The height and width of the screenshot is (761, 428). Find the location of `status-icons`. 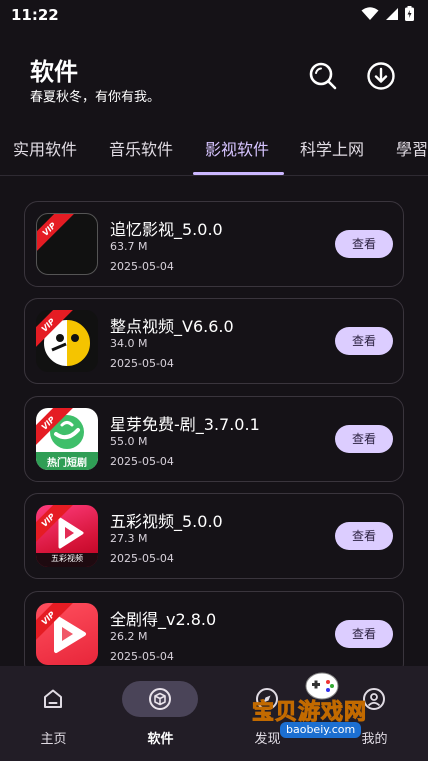

status-icons is located at coordinates (387, 13).